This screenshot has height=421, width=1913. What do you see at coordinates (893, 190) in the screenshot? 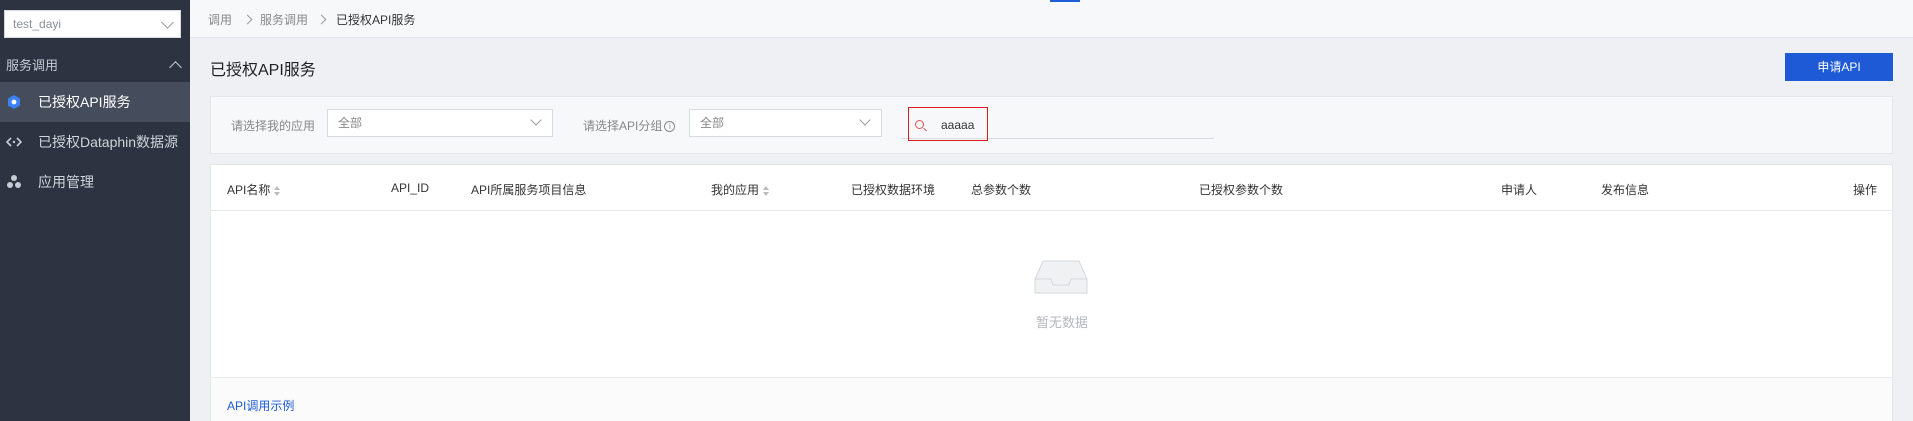
I see `column-header-data-env: 已授权数据环境` at bounding box center [893, 190].